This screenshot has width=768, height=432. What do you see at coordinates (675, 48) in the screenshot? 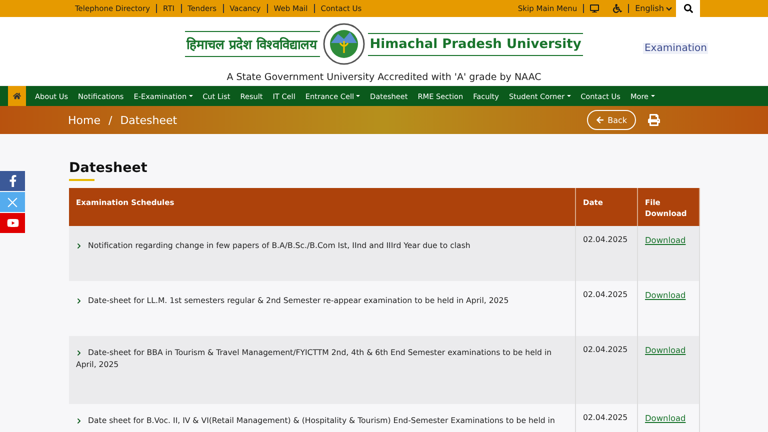
I see `section-label: Examination` at bounding box center [675, 48].